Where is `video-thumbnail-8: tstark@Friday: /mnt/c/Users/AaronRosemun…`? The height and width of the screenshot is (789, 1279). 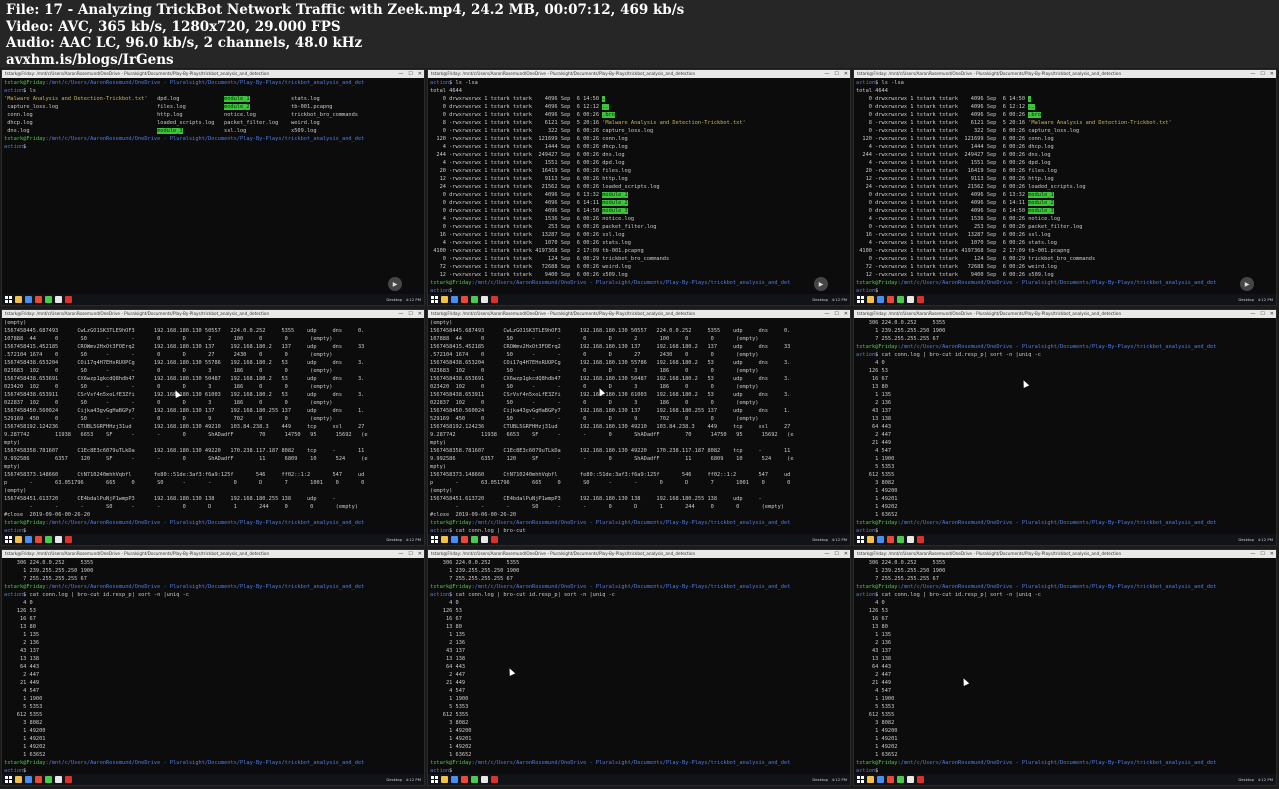
video-thumbnail-8: tstark@Friday: /mnt/c/Users/AaronRosemun… is located at coordinates (639, 667).